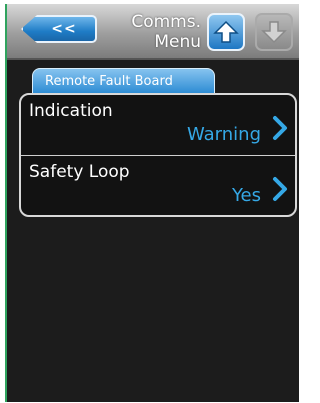 This screenshot has width=320, height=403. I want to click on back-button: <<, so click(59, 29).